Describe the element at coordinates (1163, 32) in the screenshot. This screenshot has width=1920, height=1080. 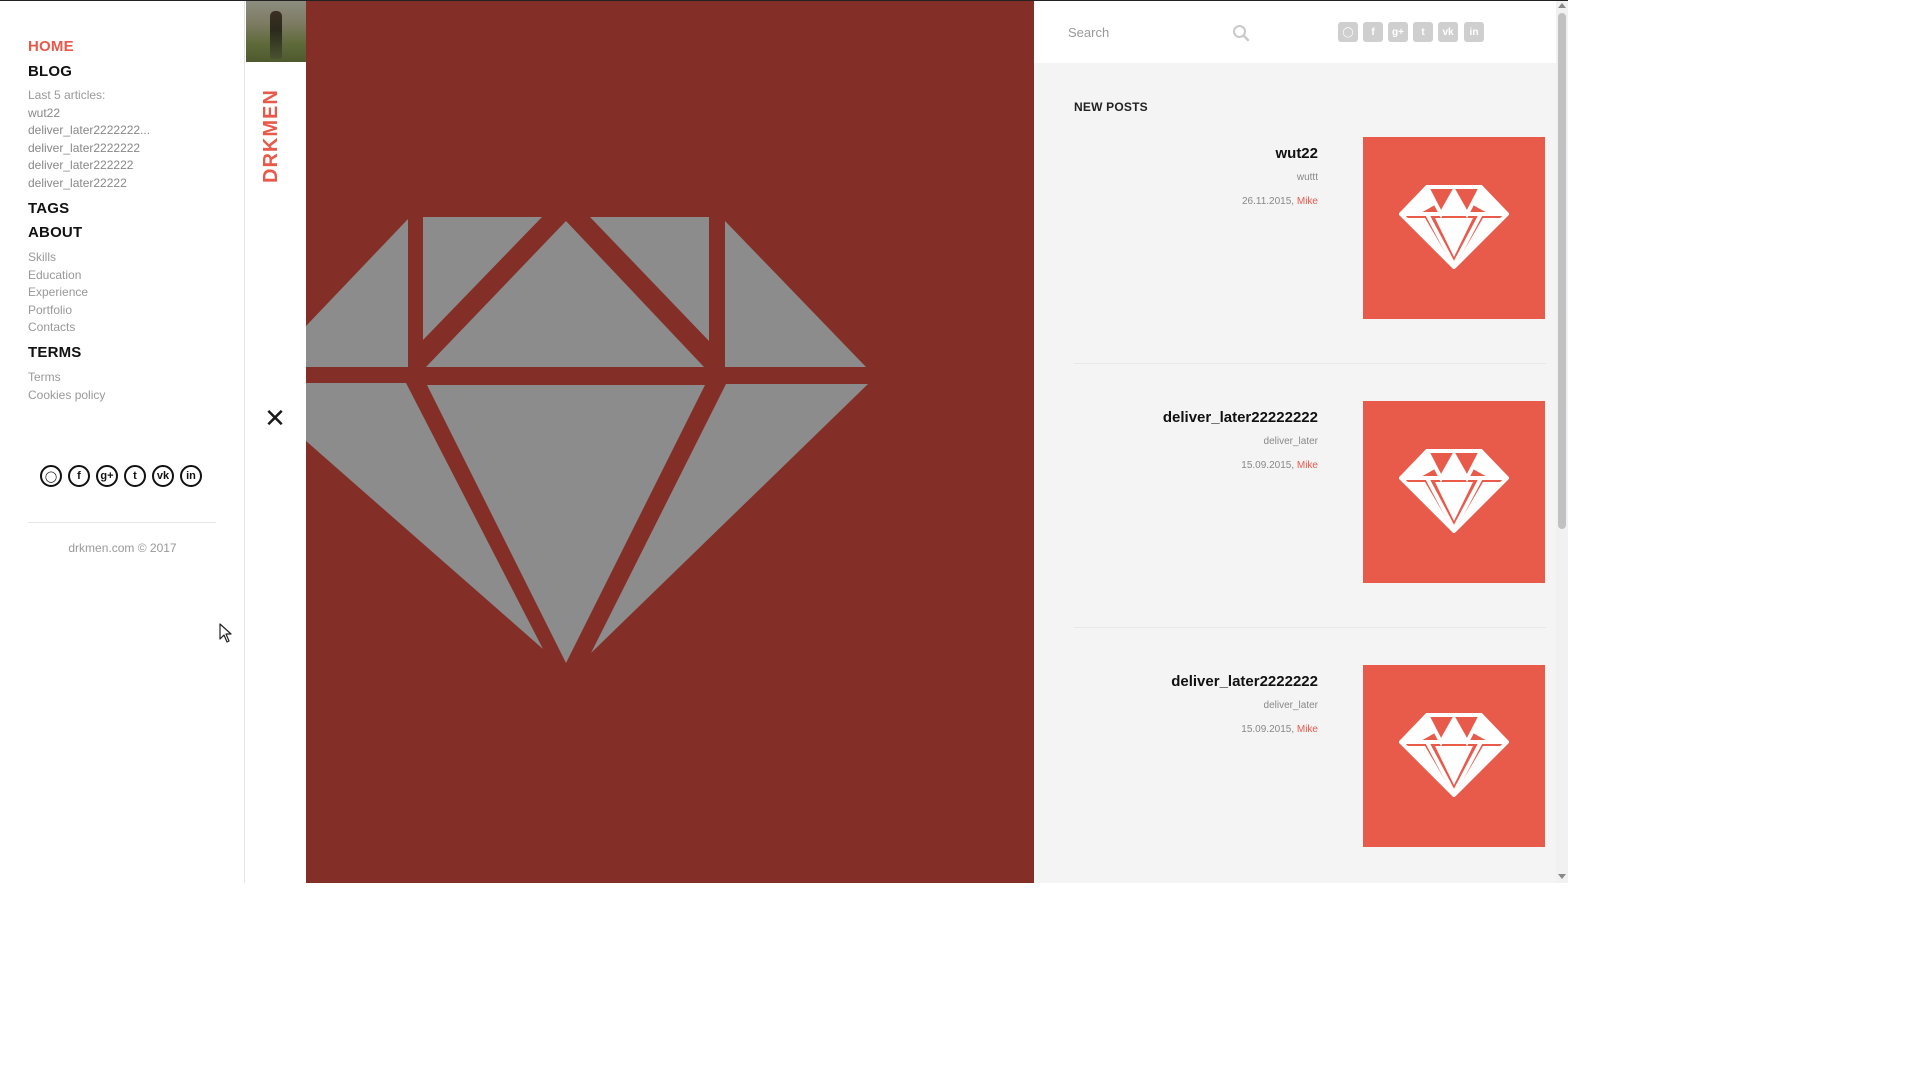
I see `search-input` at that location.